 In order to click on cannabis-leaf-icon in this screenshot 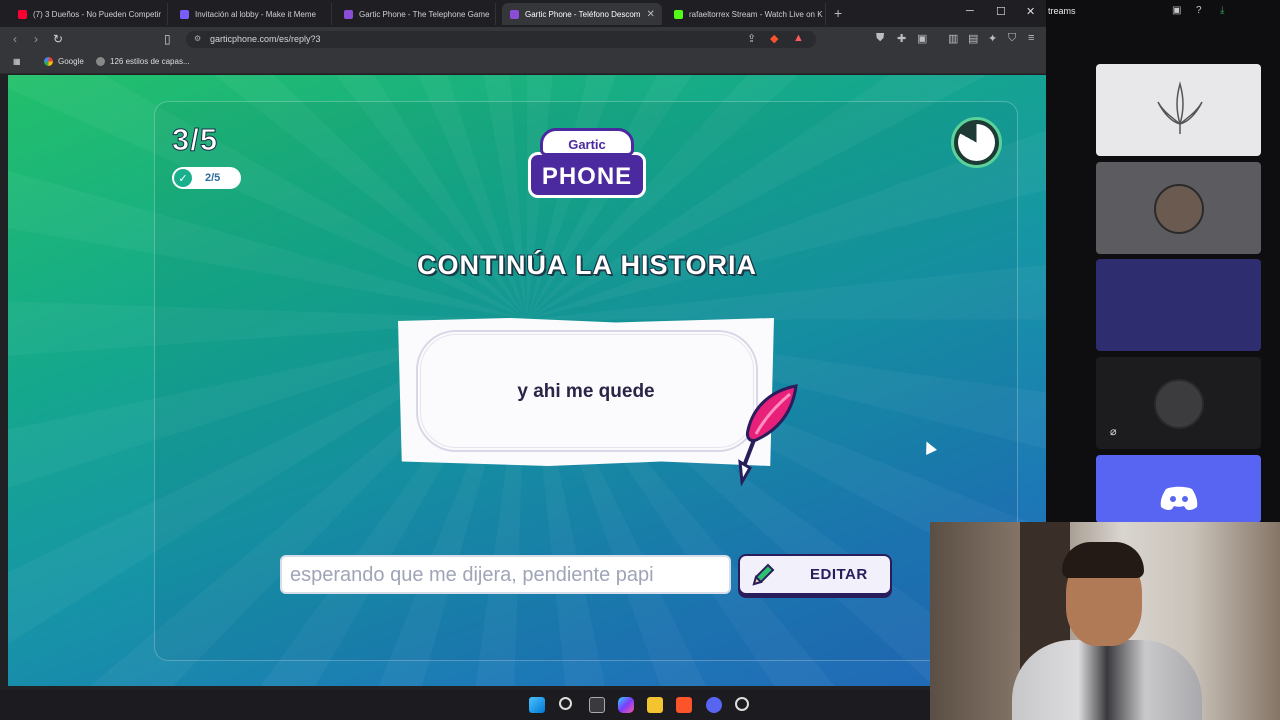, I will do `click(1180, 107)`.